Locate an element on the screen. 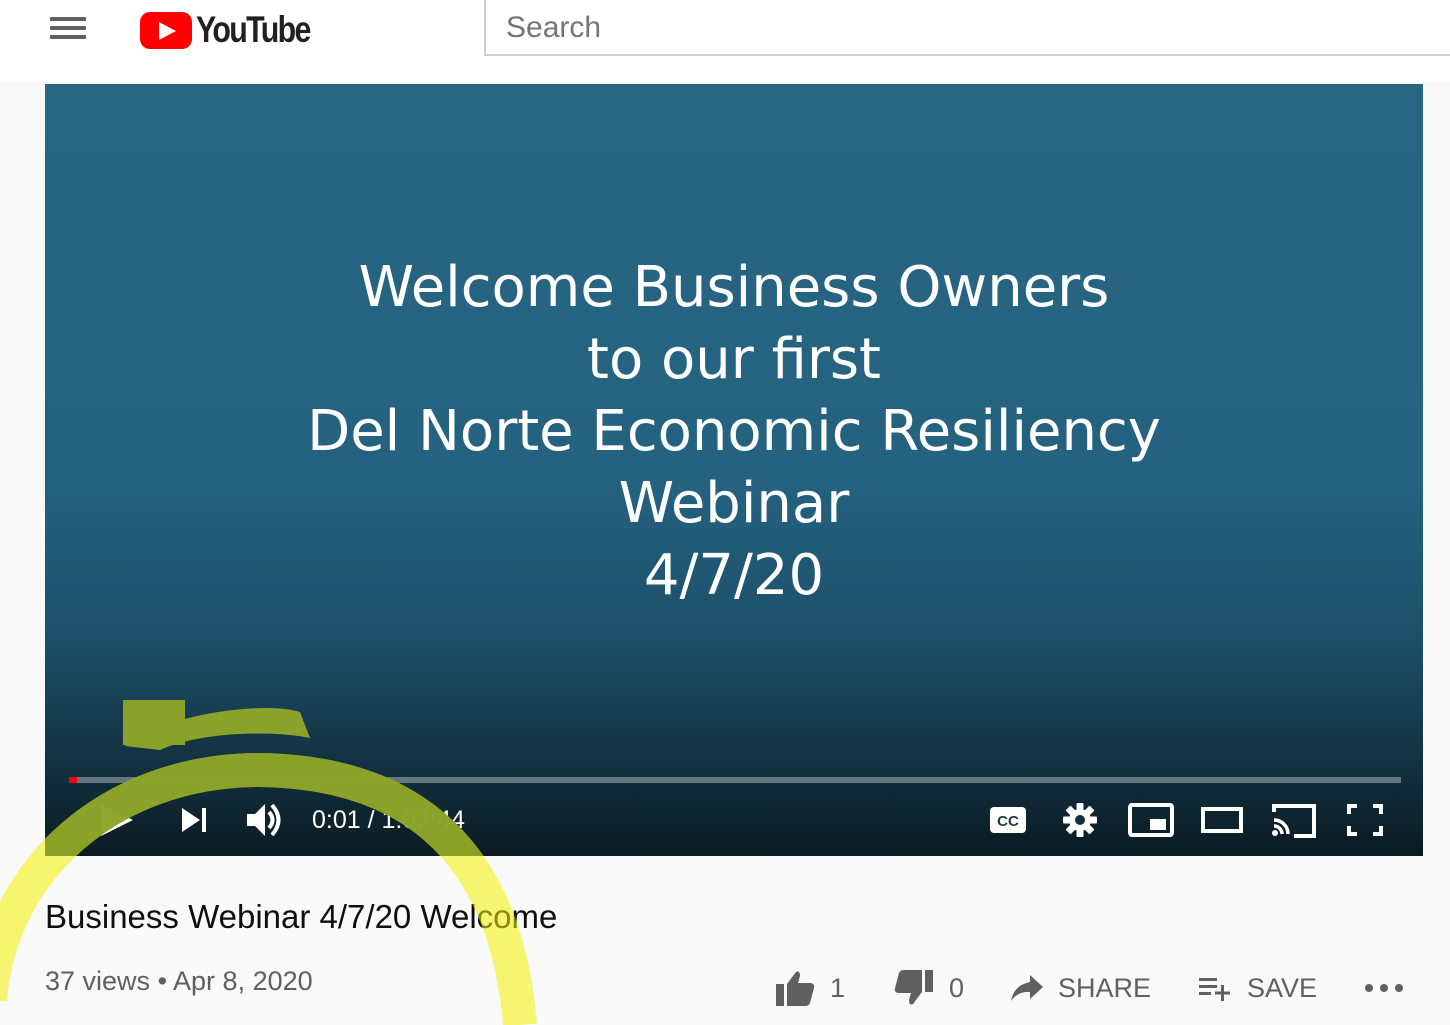 The image size is (1450, 1025). more-actions-button is located at coordinates (1384, 988).